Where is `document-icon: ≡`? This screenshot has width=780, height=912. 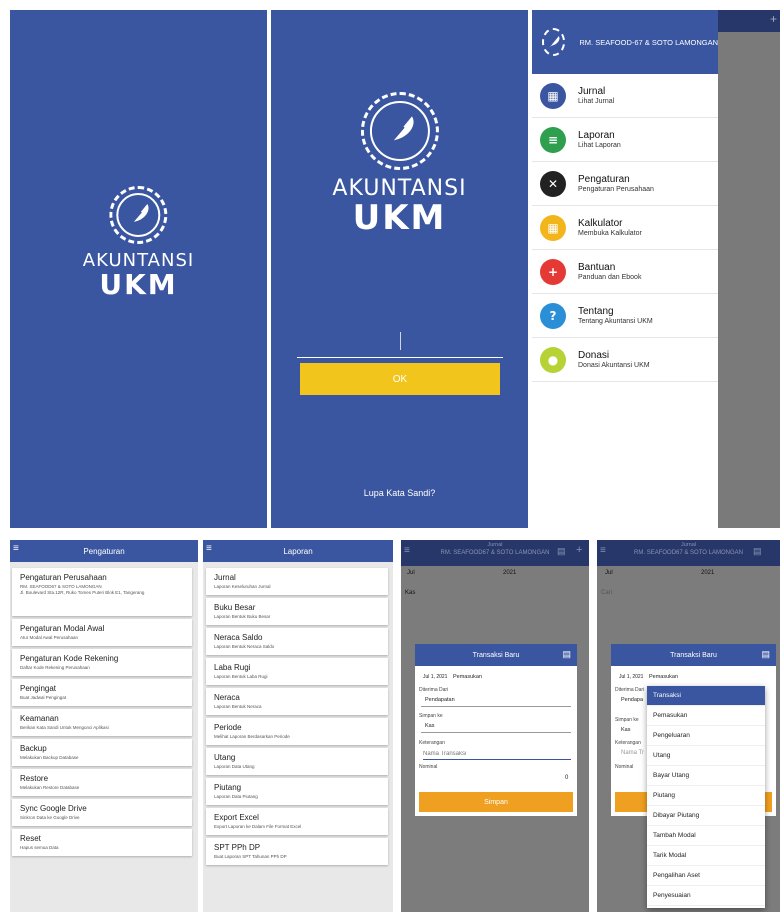 document-icon: ≡ is located at coordinates (553, 139).